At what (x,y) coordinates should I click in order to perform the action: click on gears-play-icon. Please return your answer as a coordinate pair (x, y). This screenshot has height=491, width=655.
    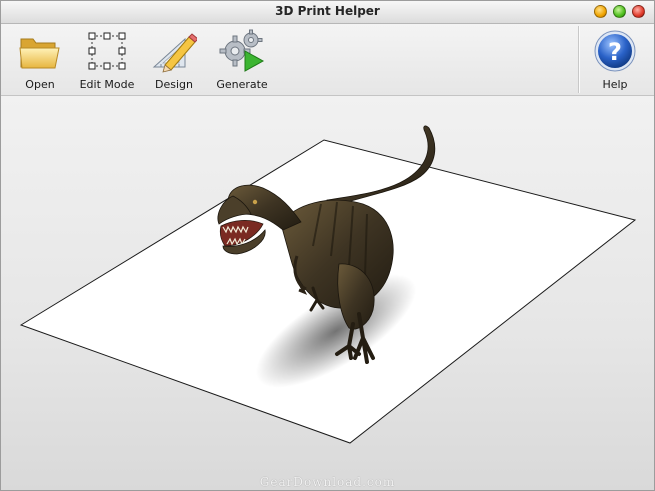
    Looking at the image, I should click on (242, 50).